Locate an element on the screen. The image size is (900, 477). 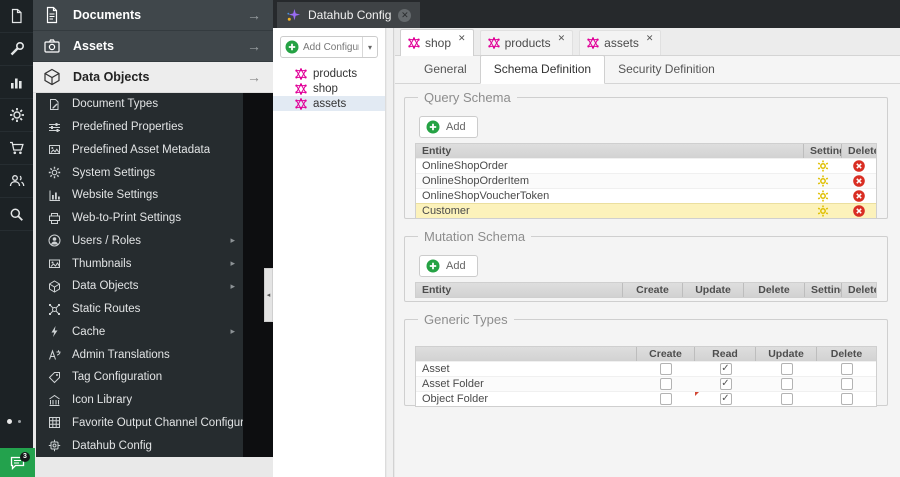
sidebar-item-predefined-asset-metadata: Predefined Asset Metadata is located at coordinates (139, 150).